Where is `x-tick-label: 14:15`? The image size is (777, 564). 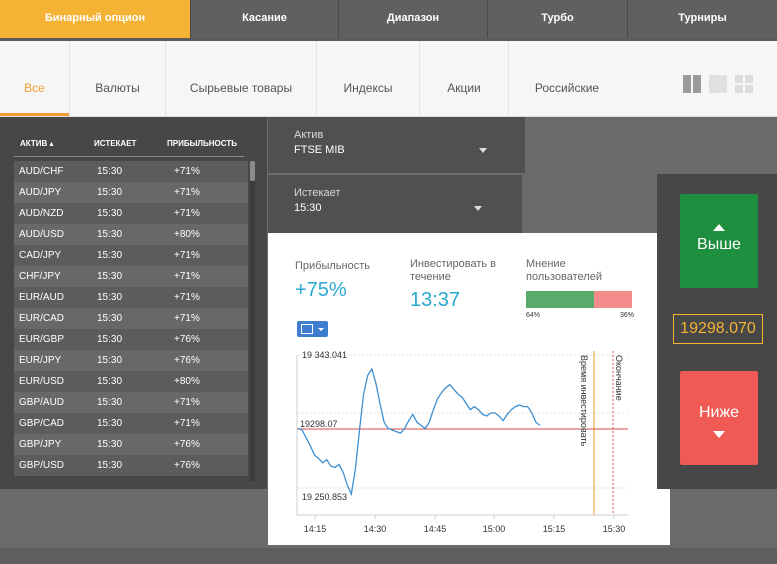
x-tick-label: 14:15 is located at coordinates (315, 529).